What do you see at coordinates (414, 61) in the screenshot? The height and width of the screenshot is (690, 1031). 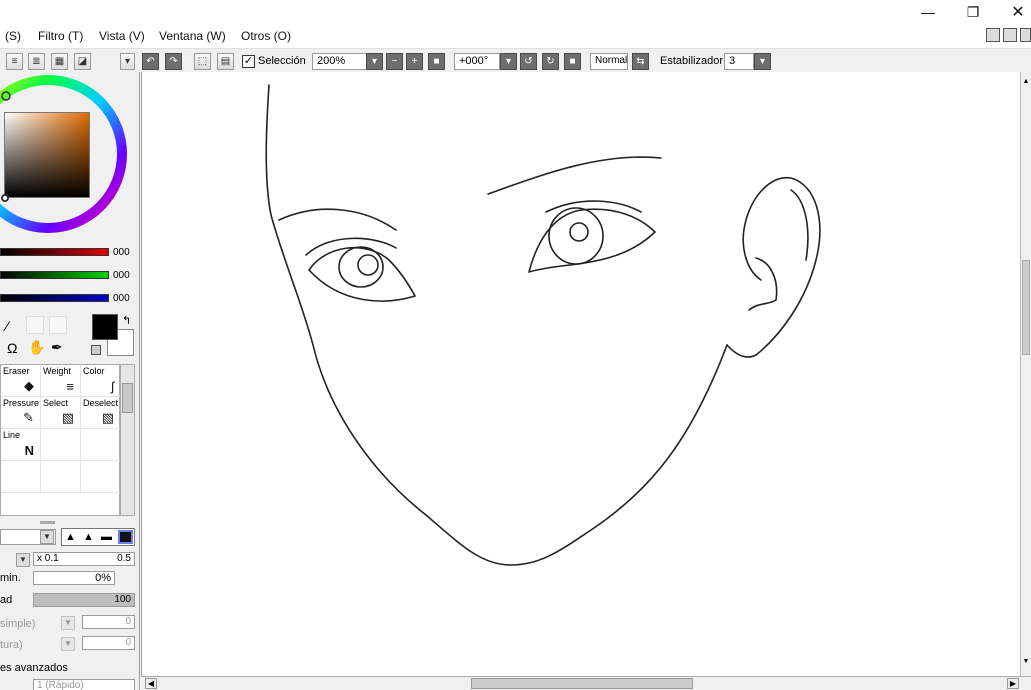 I see `zoom-in-icon: +` at bounding box center [414, 61].